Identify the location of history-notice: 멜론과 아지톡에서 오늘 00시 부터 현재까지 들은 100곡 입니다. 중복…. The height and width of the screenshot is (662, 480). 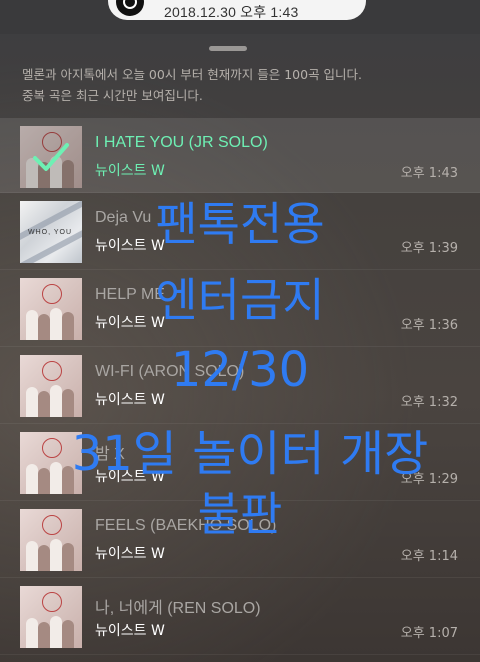
(242, 85).